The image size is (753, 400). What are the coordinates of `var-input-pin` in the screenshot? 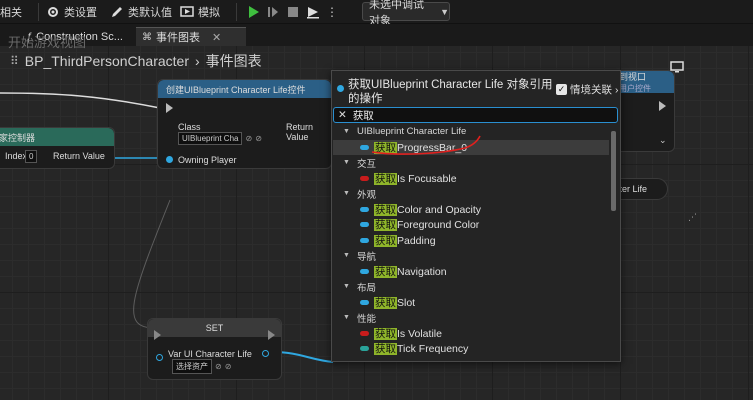 It's located at (159, 357).